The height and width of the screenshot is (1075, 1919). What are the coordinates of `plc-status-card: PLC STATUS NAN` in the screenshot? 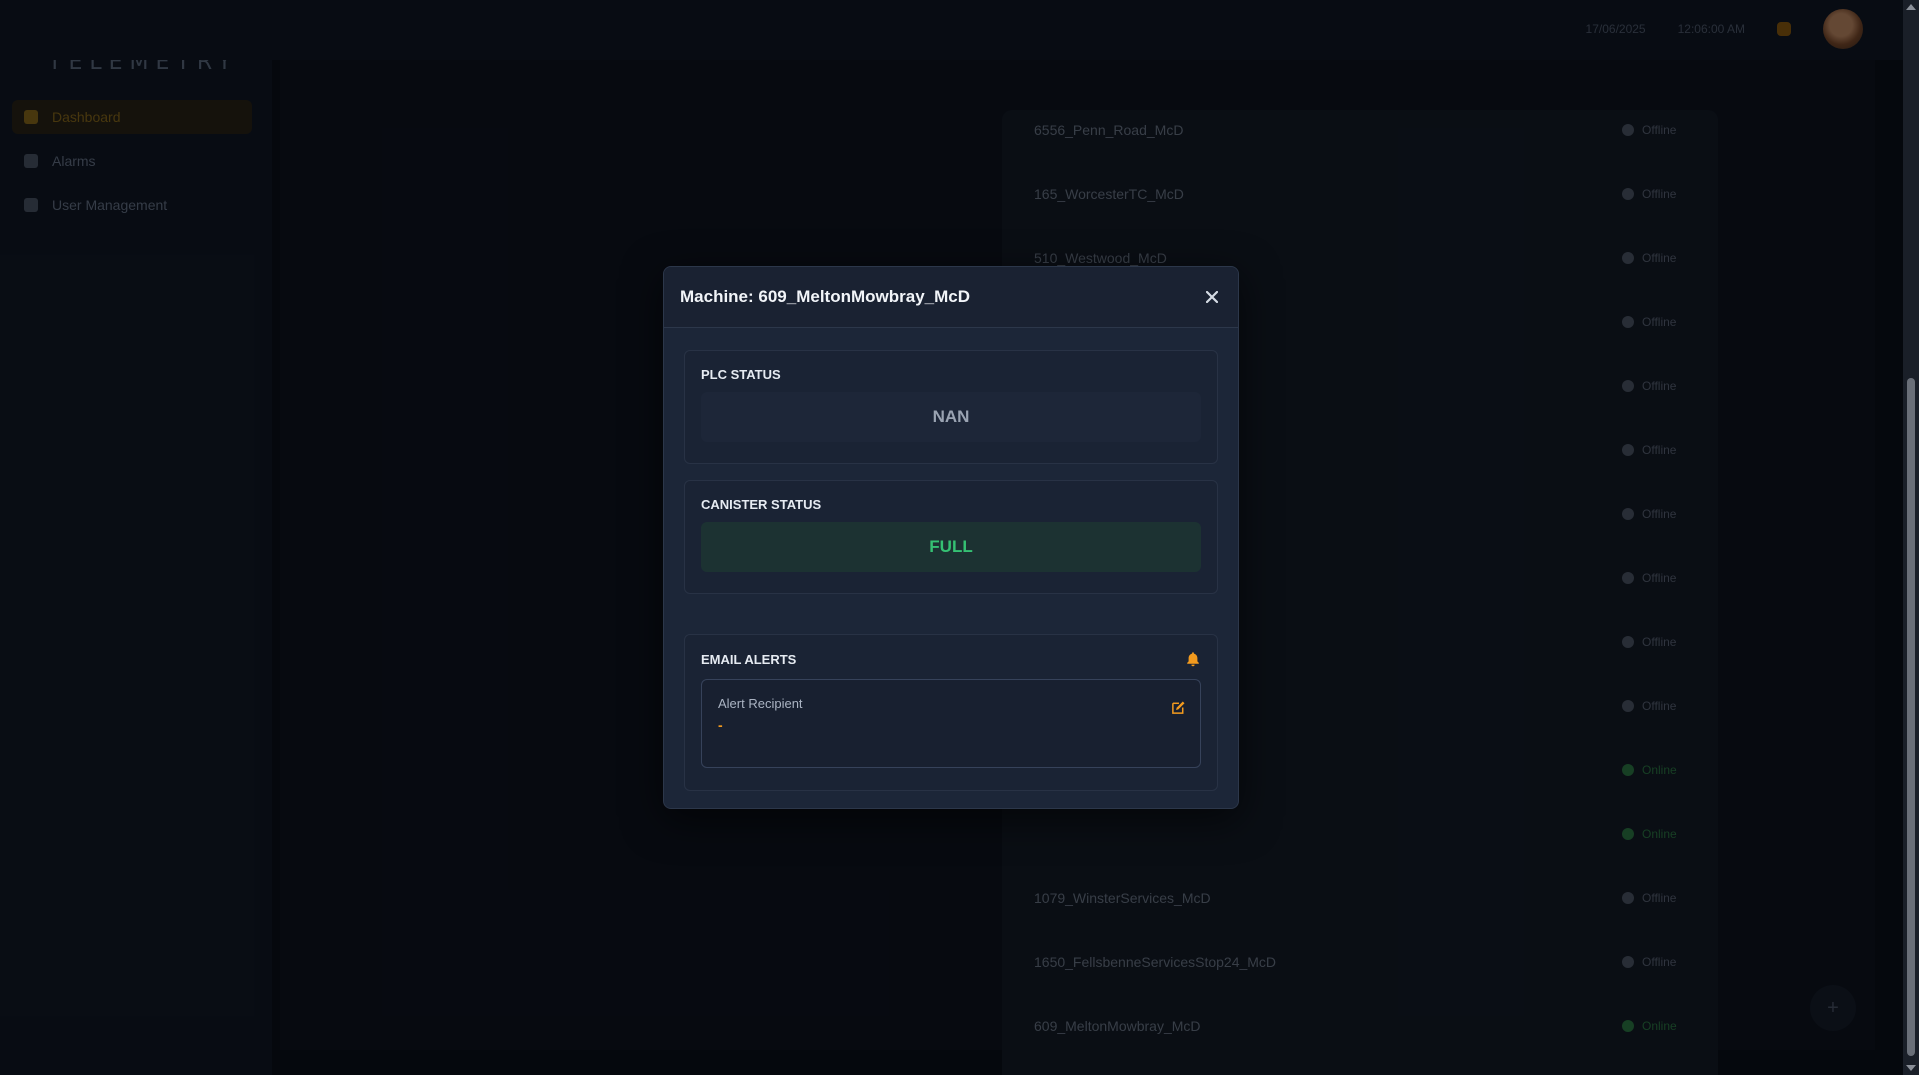 It's located at (951, 407).